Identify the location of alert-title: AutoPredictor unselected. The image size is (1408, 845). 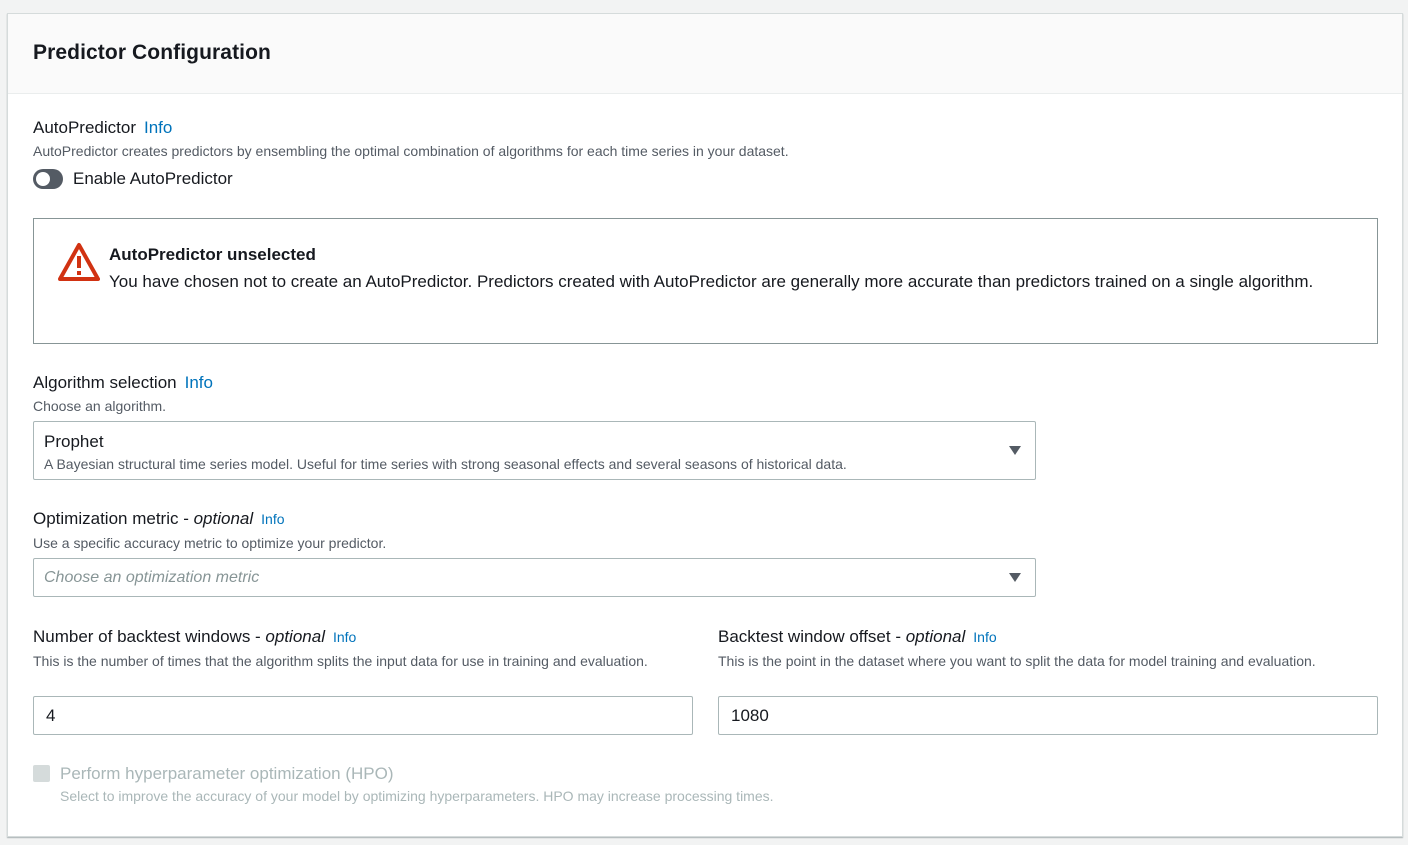
(212, 254).